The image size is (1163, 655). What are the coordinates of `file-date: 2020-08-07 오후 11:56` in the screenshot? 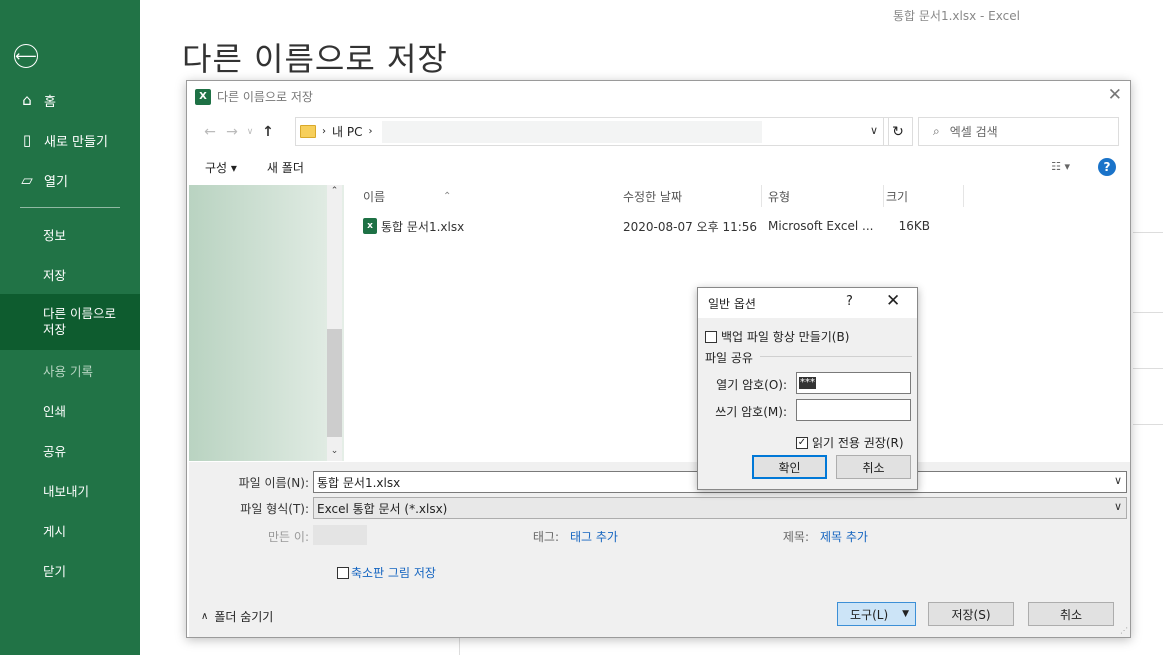 It's located at (690, 226).